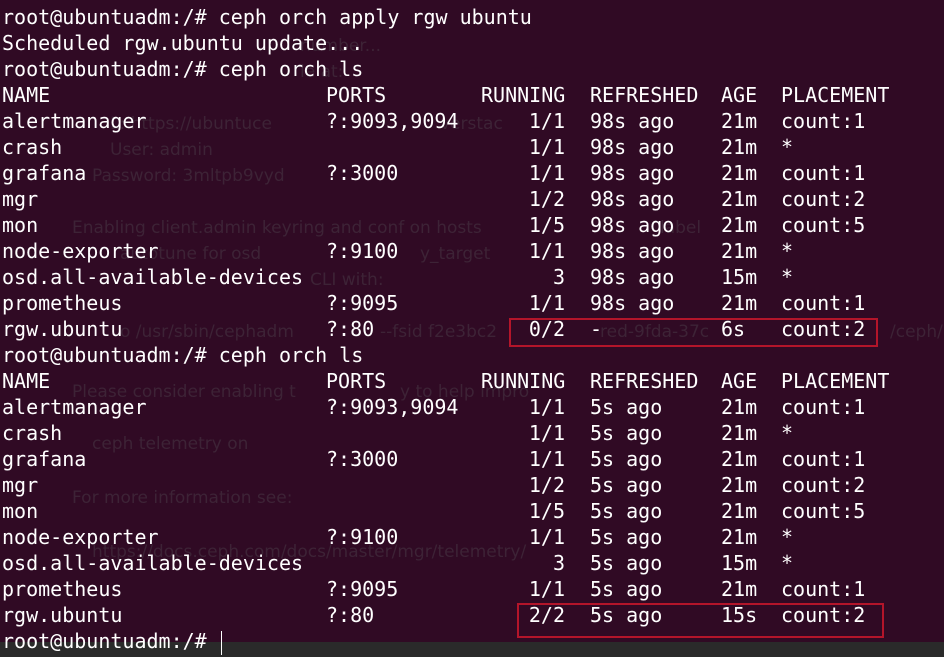  What do you see at coordinates (433, 173) in the screenshot?
I see `table-row: grafana ?:3000 1/1 98s ago 21m count:1` at bounding box center [433, 173].